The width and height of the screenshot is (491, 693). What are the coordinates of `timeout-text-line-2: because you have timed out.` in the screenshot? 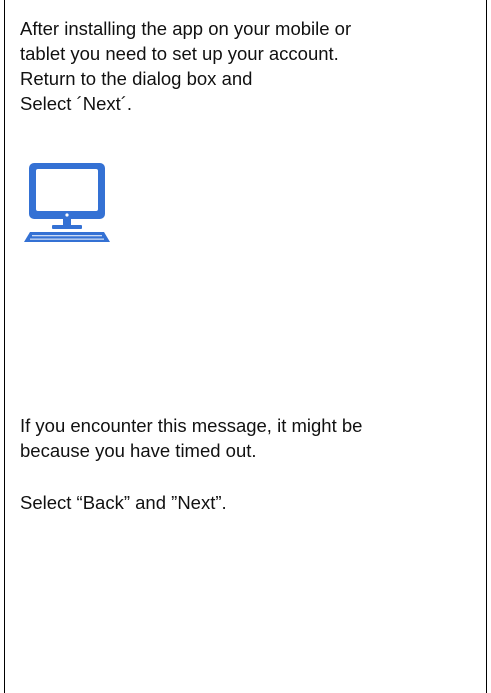 It's located at (138, 450).